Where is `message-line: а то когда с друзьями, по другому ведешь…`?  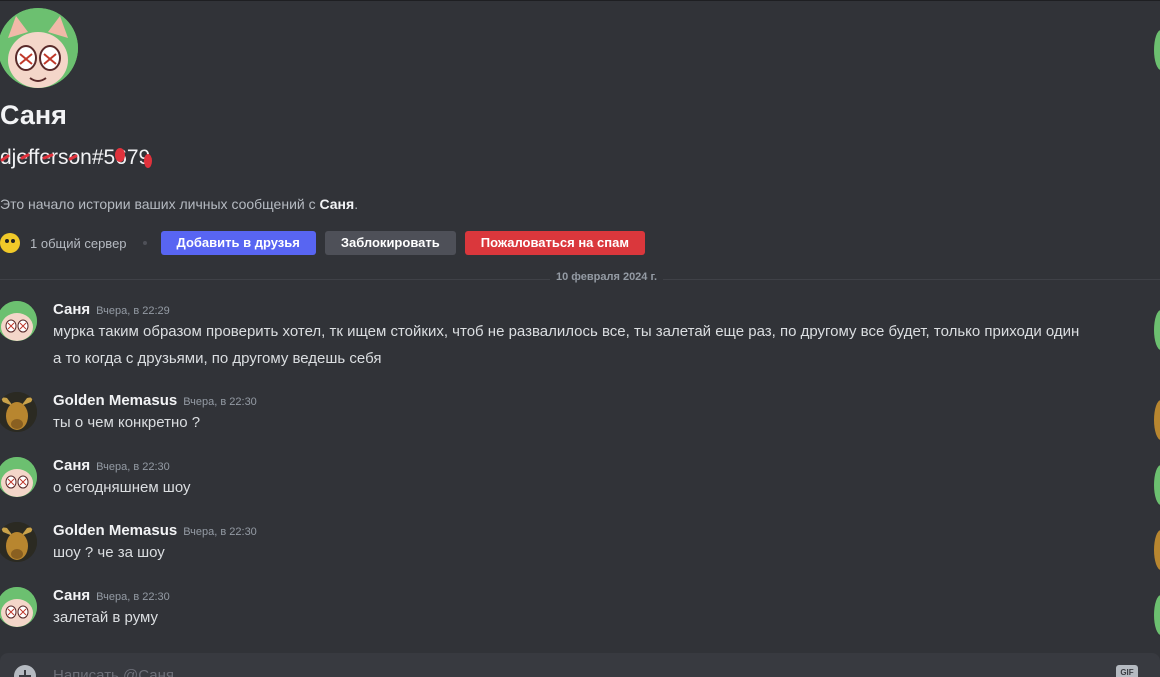 message-line: а то когда с друзьями, по другому ведешь… is located at coordinates (217, 358).